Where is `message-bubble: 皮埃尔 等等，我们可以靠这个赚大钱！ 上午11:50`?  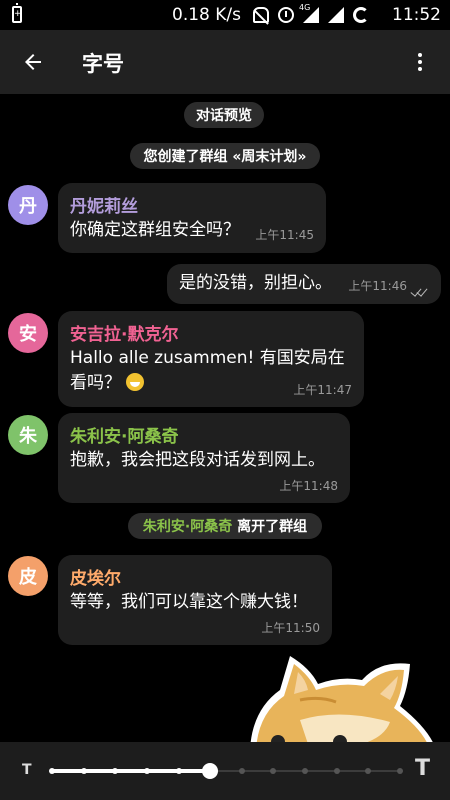 message-bubble: 皮埃尔 等等，我们可以靠这个赚大钱！ 上午11:50 is located at coordinates (195, 600).